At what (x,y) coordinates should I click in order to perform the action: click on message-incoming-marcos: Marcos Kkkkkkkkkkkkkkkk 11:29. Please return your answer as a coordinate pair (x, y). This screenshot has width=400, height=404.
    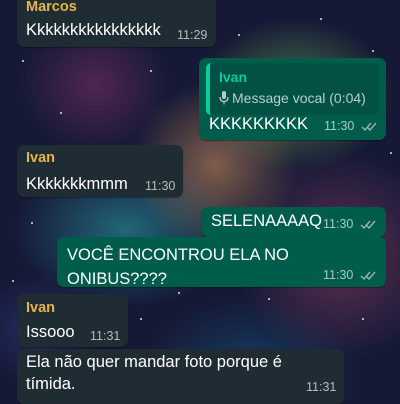
    Looking at the image, I should click on (116, 23).